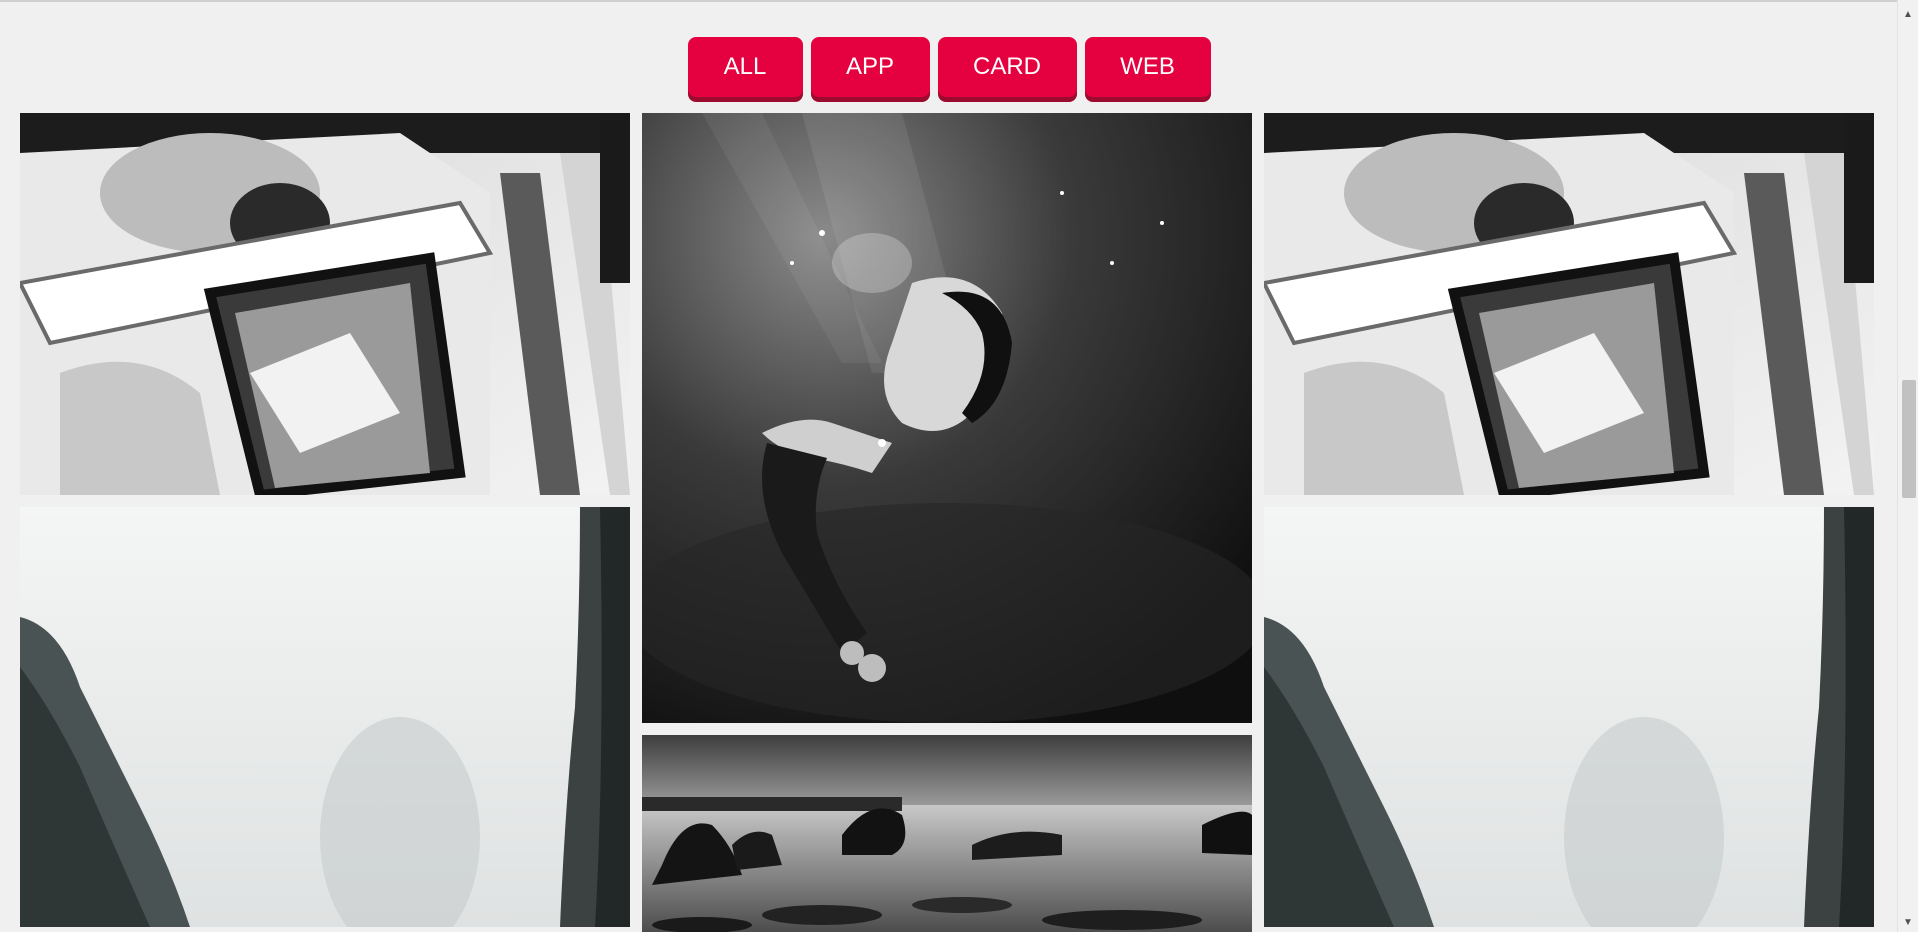 This screenshot has width=1918, height=932. I want to click on vertical-scrollbar: ▲ ▼, so click(1907, 466).